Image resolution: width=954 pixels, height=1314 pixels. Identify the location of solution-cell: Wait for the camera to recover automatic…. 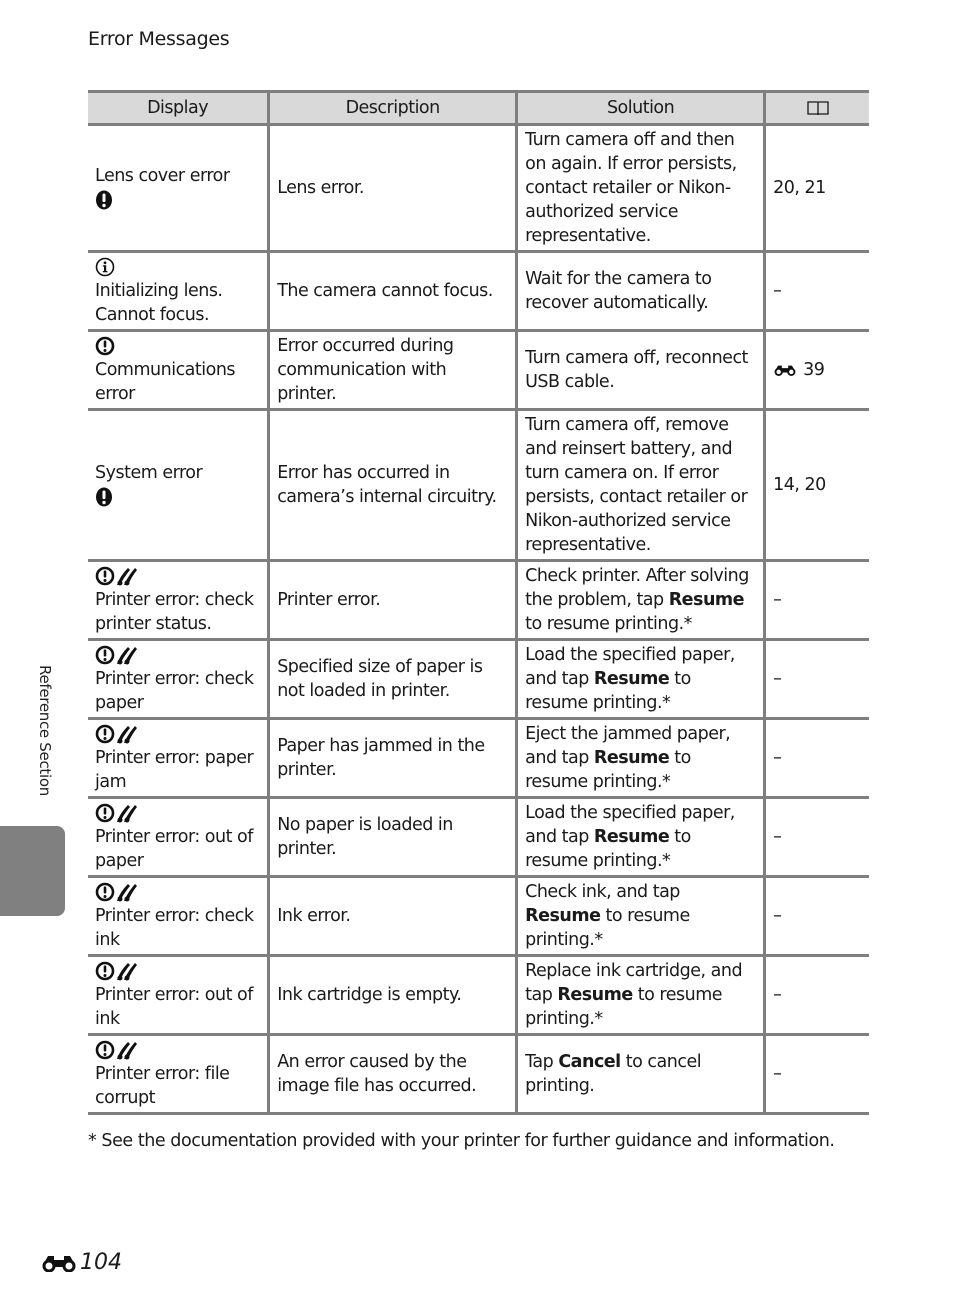
(640, 291).